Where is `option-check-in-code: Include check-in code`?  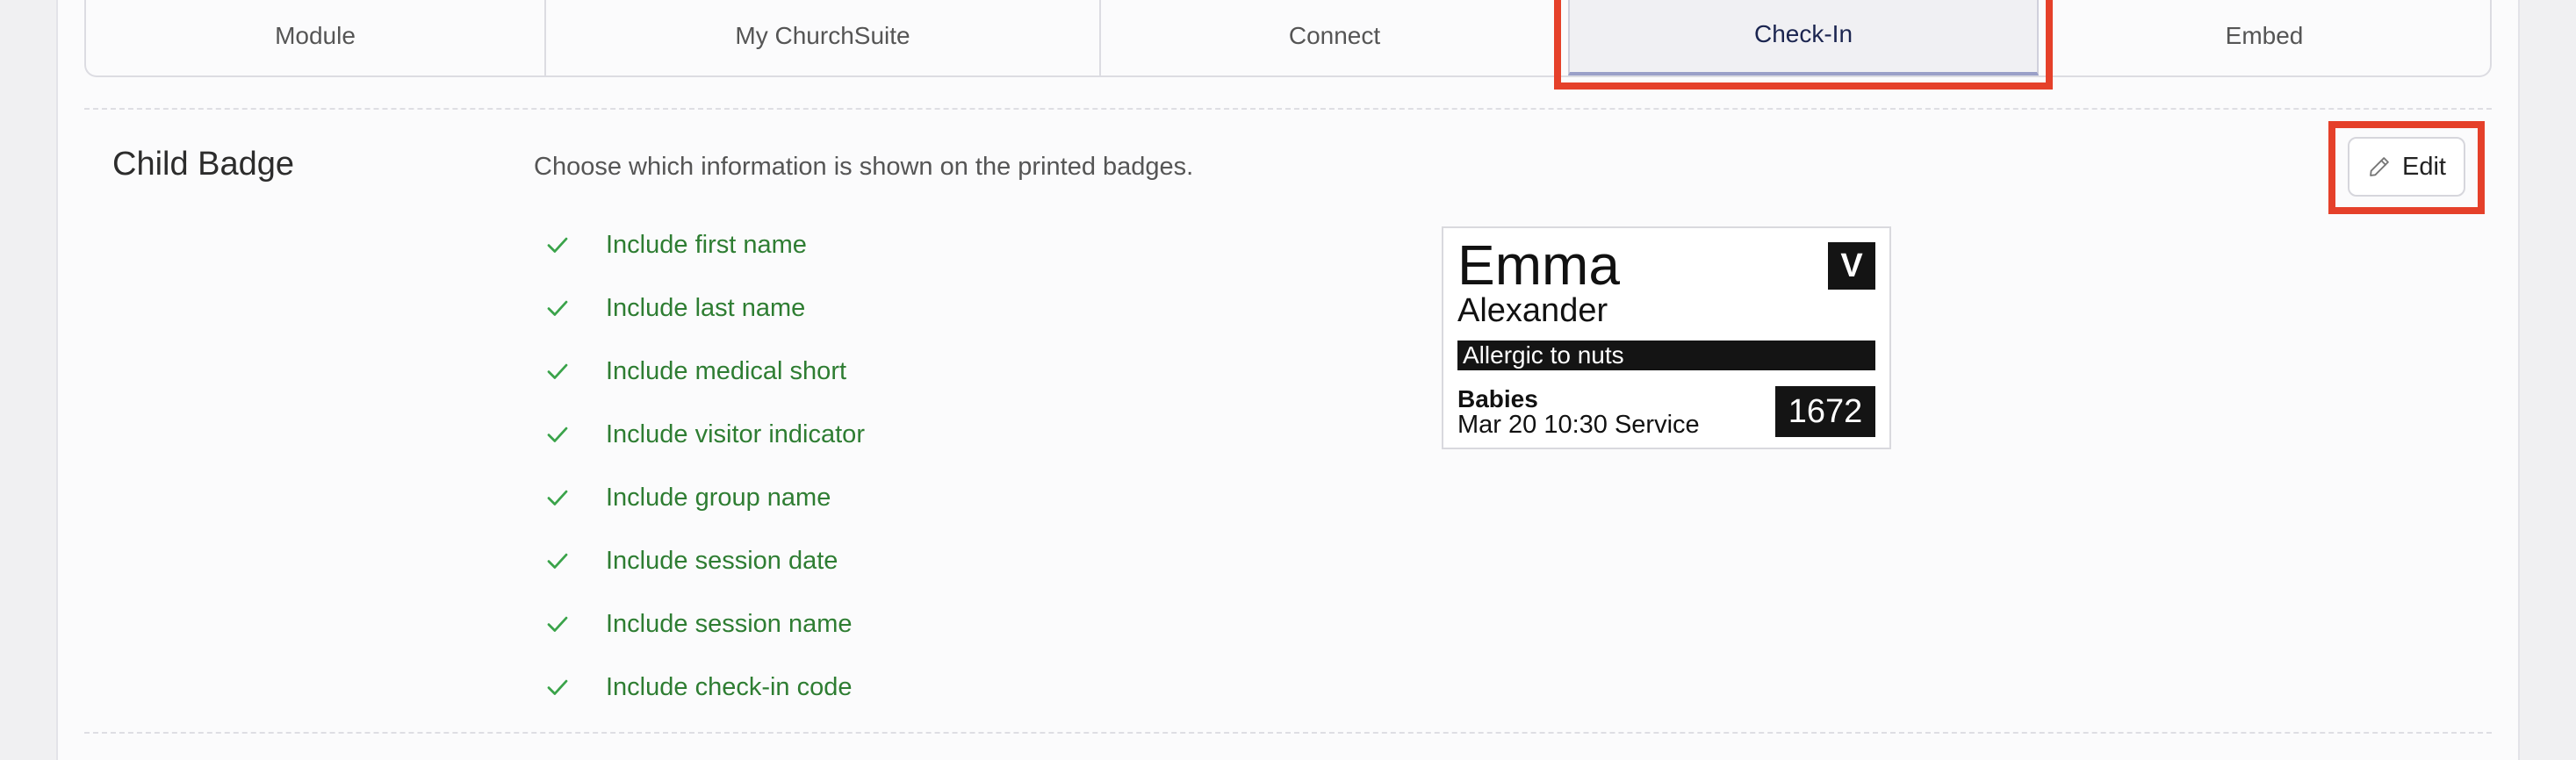
option-check-in-code: Include check-in code is located at coordinates (698, 687).